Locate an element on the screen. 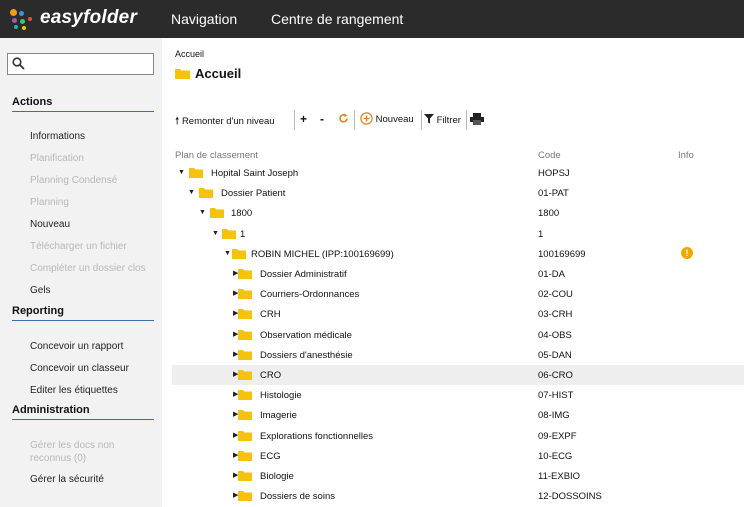 The width and height of the screenshot is (744, 507). tree-row: ▶ ECG 10-ECG is located at coordinates (458, 456).